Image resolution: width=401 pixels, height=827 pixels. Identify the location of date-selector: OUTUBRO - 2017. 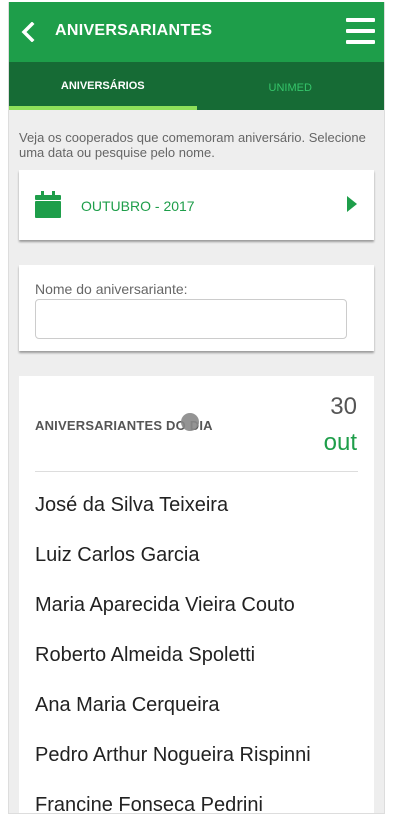
(196, 205).